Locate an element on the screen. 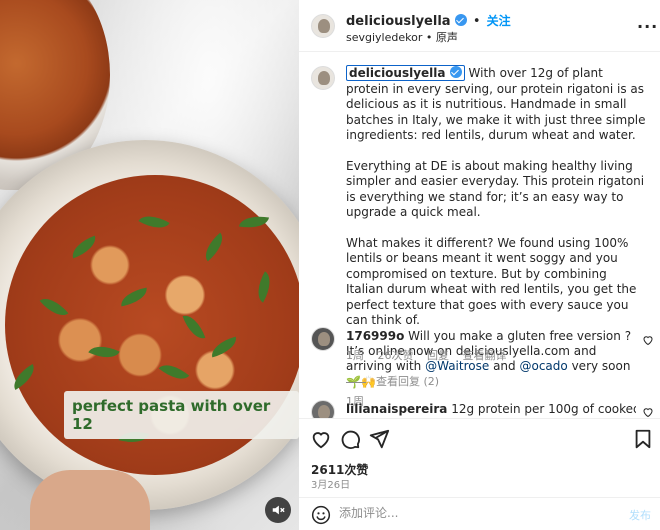  video-overlay-text: perfect pasta with over 12 is located at coordinates (181, 415).